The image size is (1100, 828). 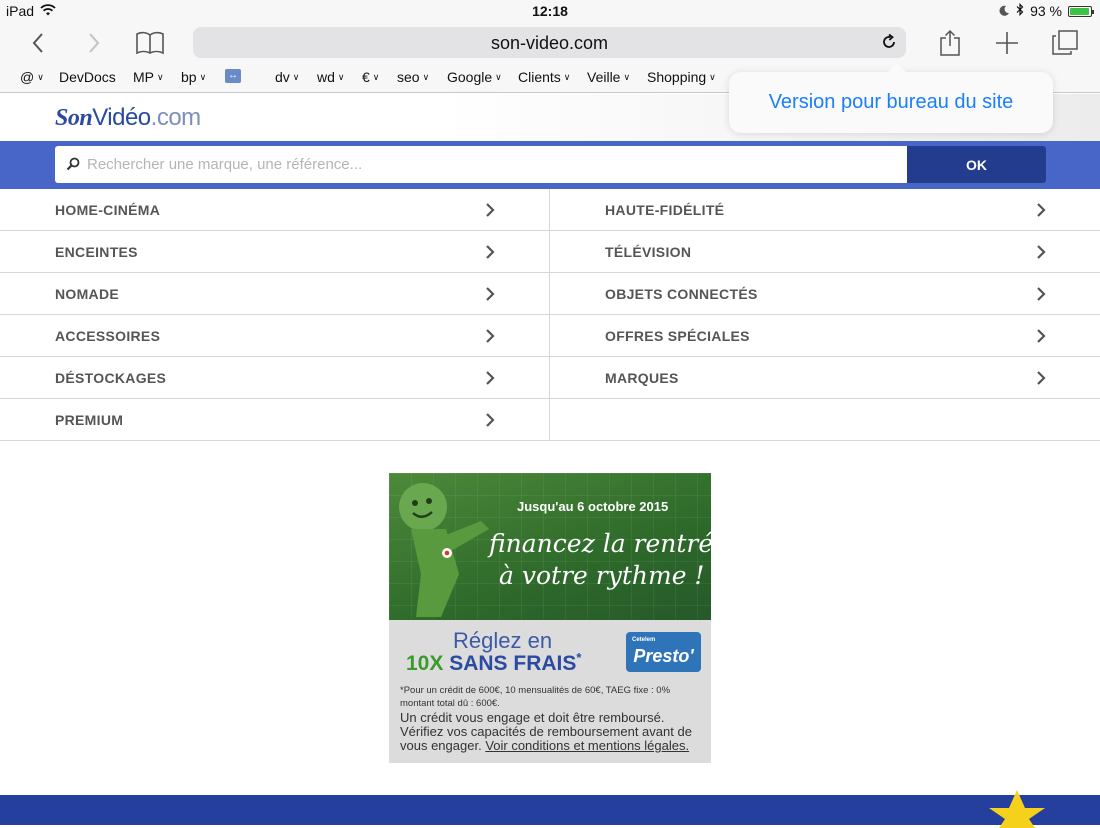 I want to click on menu-item-marques: MARQUES, so click(x=825, y=378).